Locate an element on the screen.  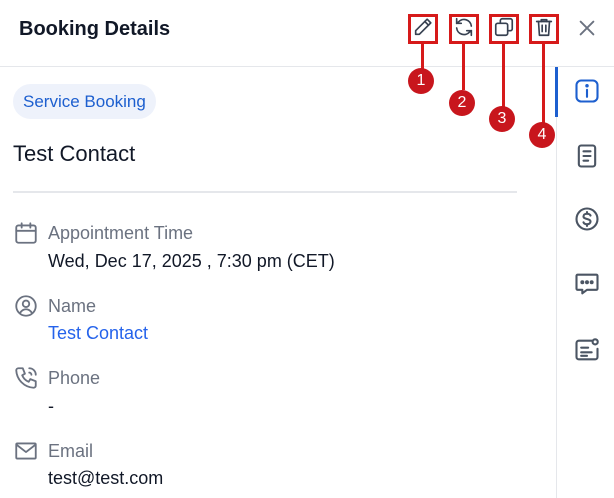
divider is located at coordinates (265, 192).